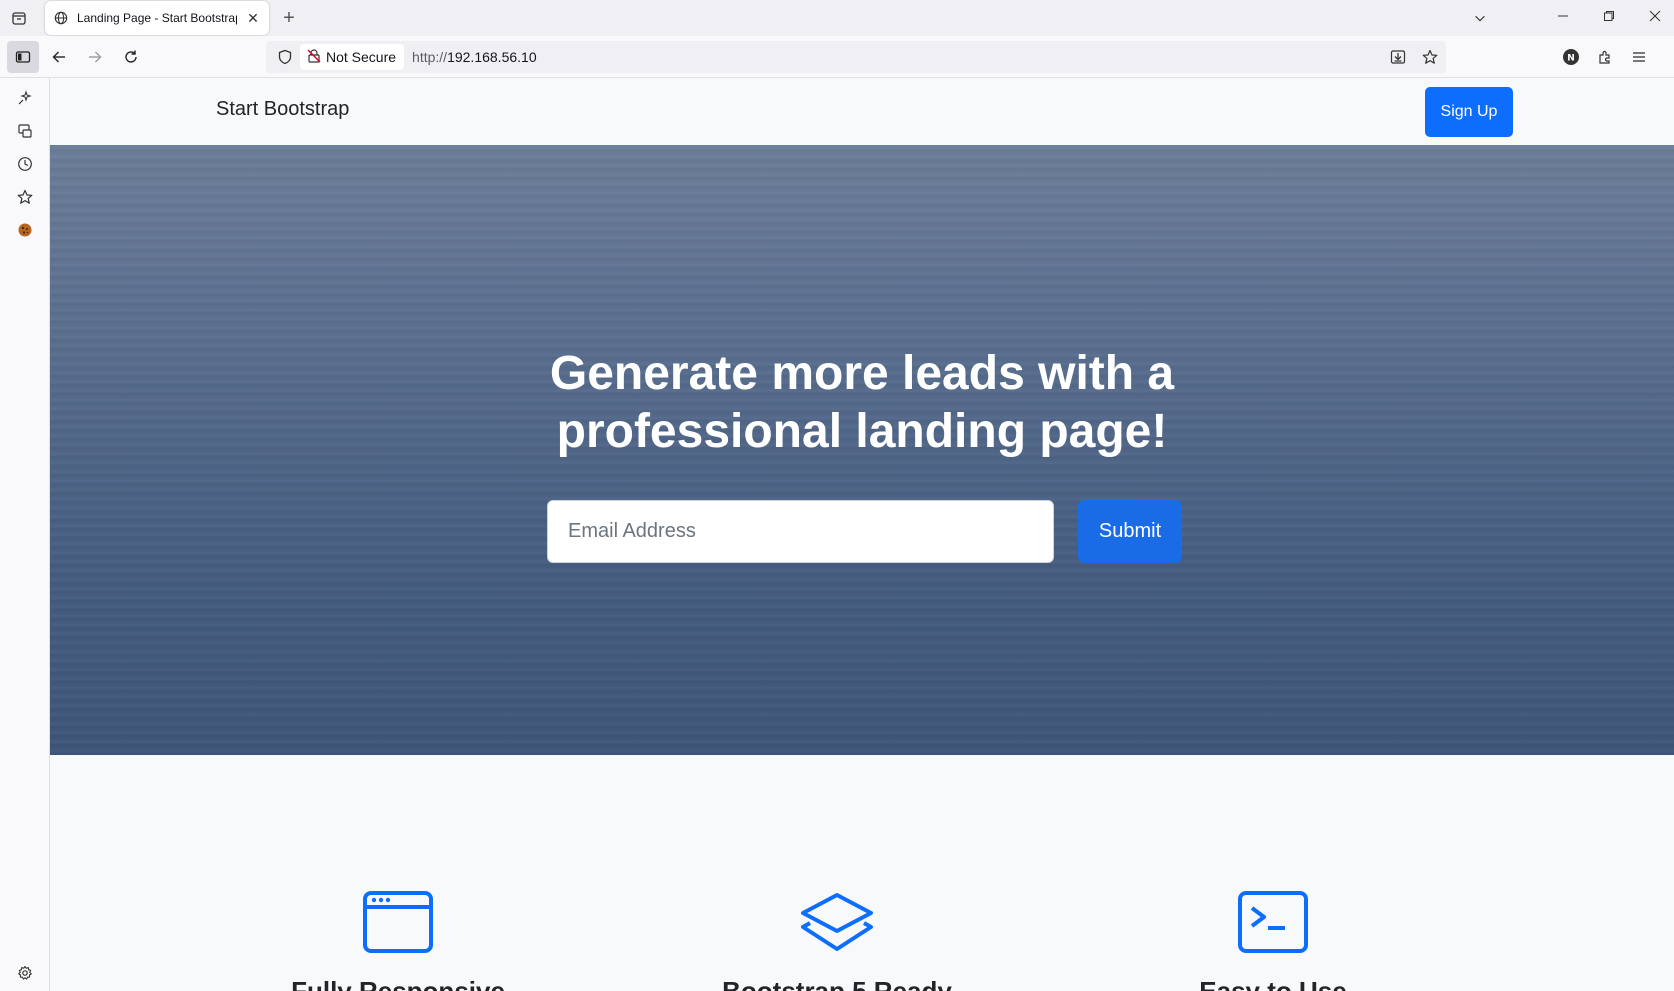  Describe the element at coordinates (23, 57) in the screenshot. I see `sidebar-toggle-button` at that location.